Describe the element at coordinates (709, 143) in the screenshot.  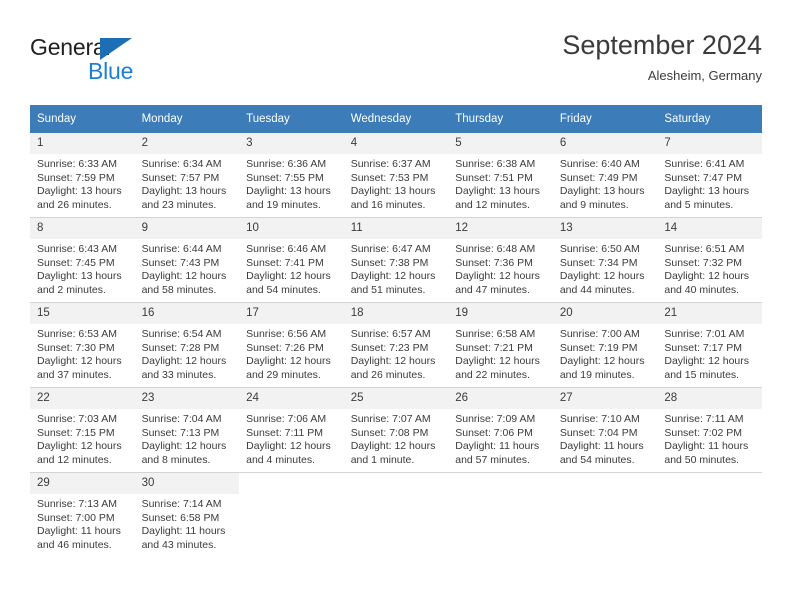
I see `day-number: 7` at that location.